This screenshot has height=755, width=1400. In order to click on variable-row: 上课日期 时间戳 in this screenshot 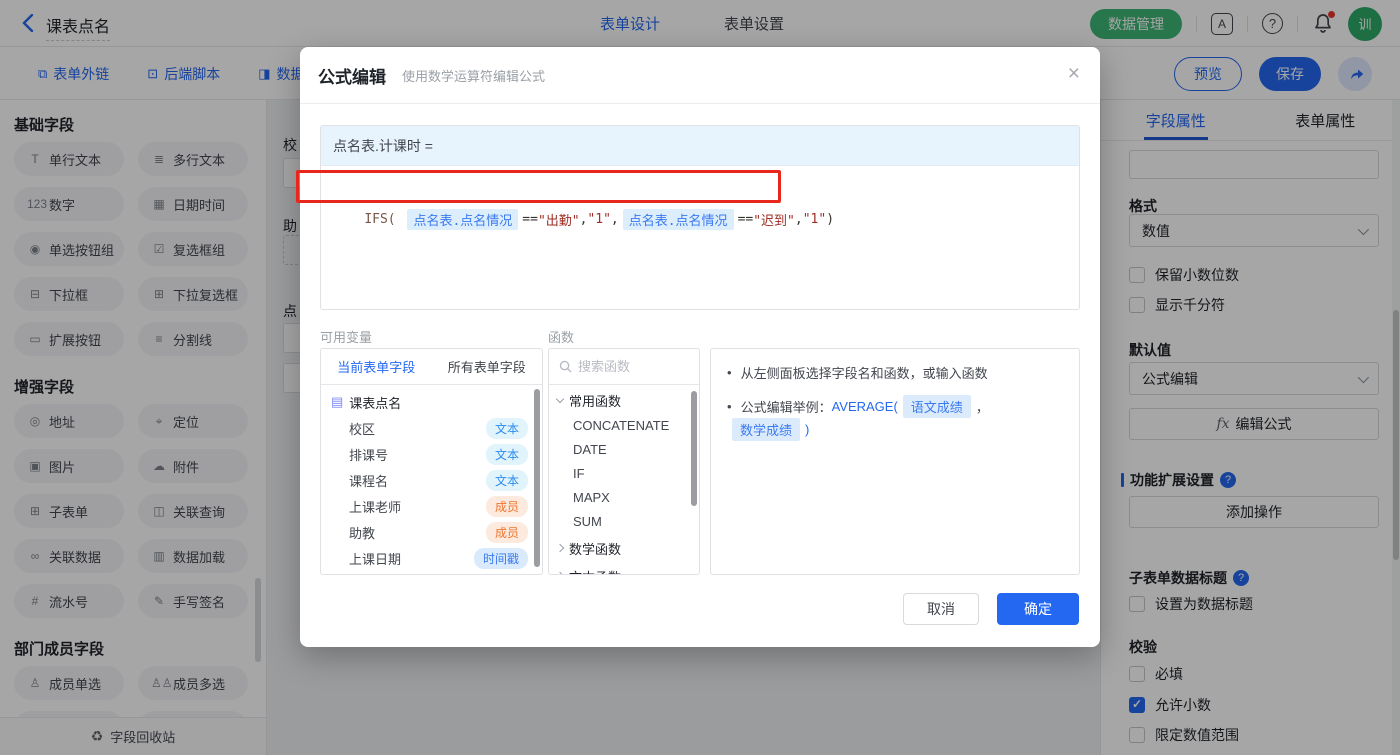, I will do `click(431, 558)`.